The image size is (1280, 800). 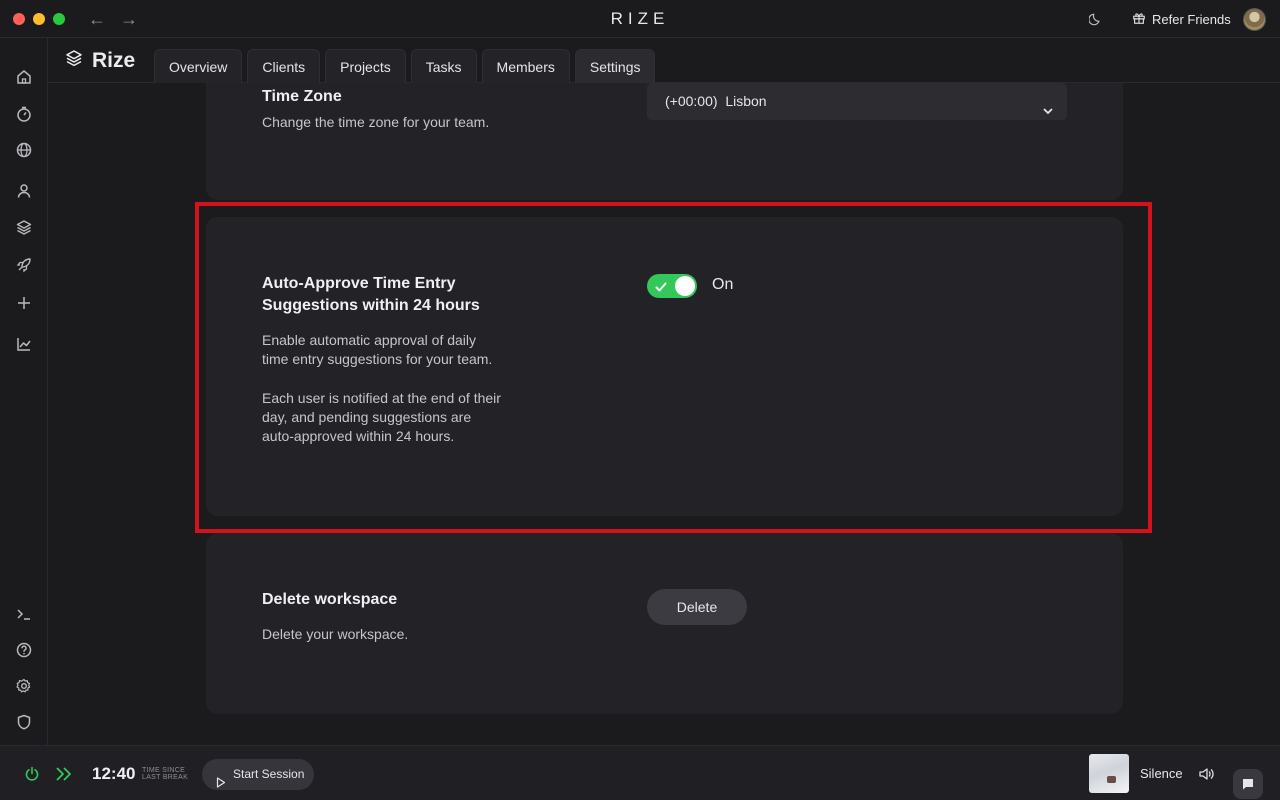 What do you see at coordinates (330, 599) in the screenshot?
I see `delete-workspace-title: Delete workspace` at bounding box center [330, 599].